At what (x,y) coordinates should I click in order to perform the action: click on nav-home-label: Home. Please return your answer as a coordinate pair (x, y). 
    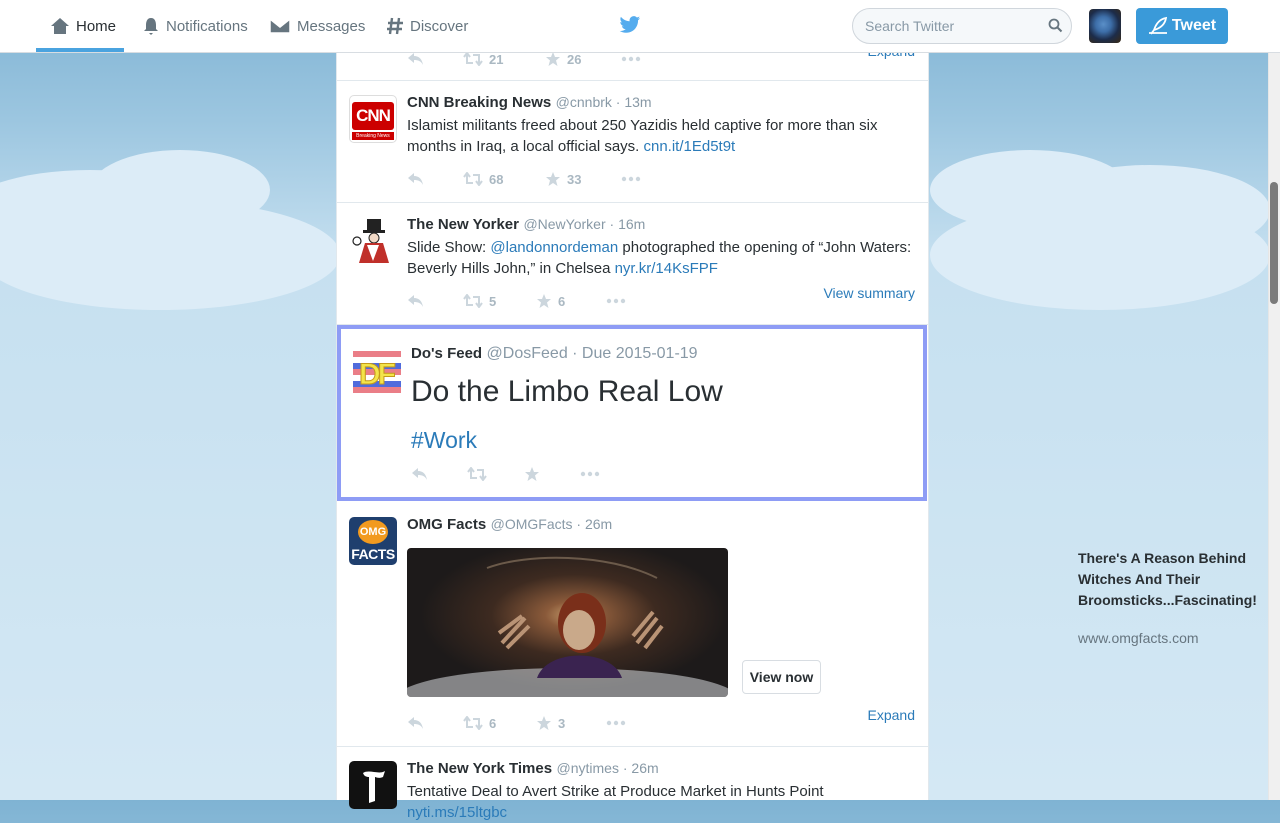
    Looking at the image, I should click on (96, 26).